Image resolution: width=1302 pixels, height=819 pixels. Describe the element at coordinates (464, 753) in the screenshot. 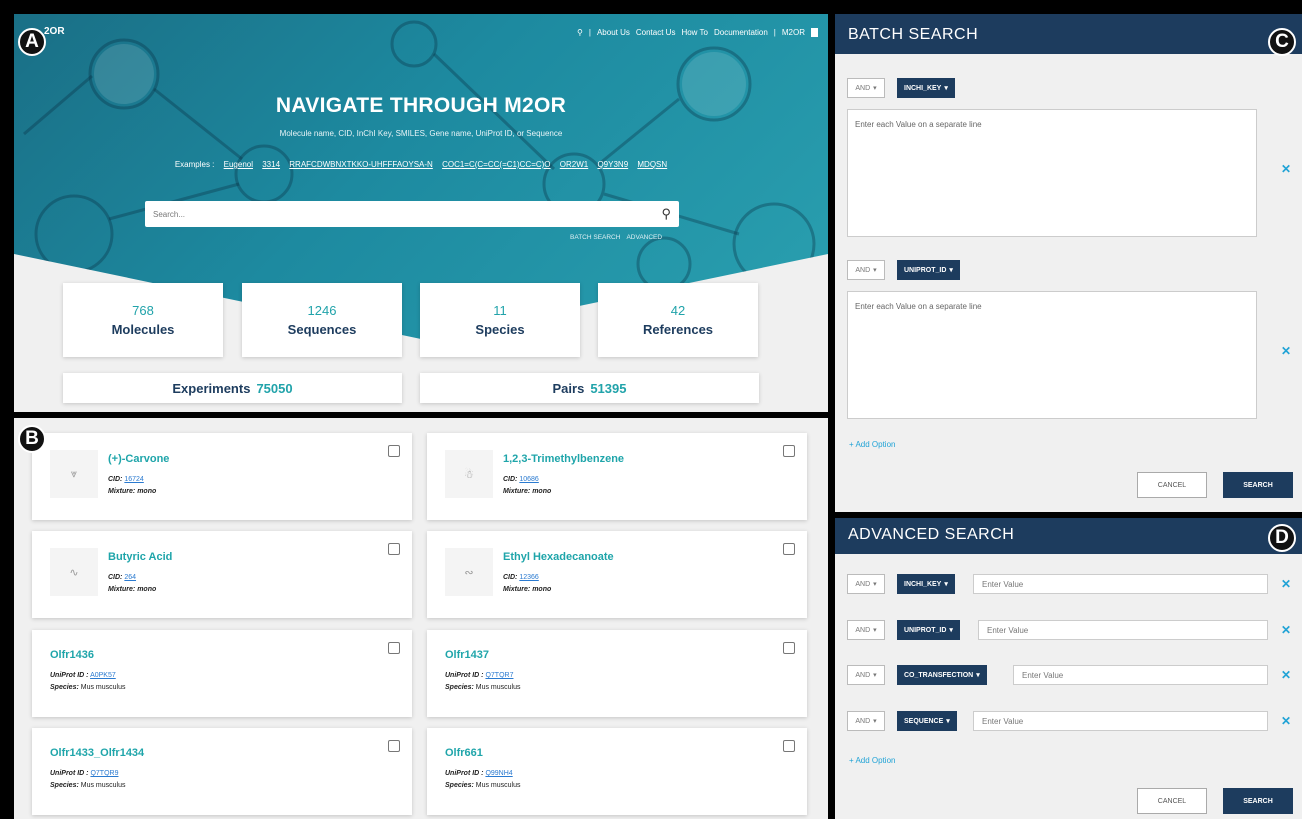

I see `result-title: Olfr661` at that location.